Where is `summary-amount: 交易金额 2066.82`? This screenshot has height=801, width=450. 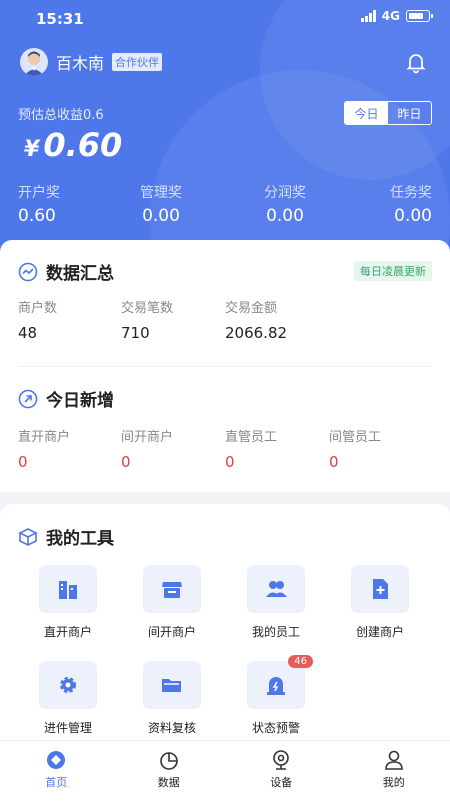
summary-amount: 交易金额 2066.82 is located at coordinates (256, 319).